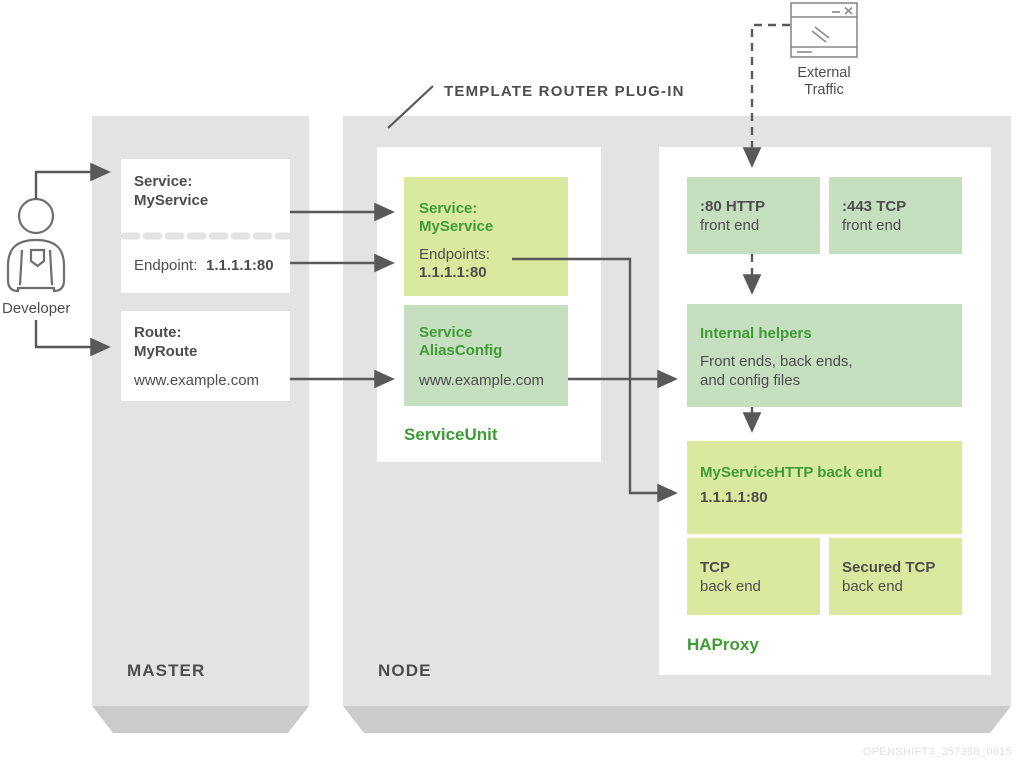 The image size is (1024, 770). I want to click on tcp-front-end-line1: :443 TCP, so click(874, 206).